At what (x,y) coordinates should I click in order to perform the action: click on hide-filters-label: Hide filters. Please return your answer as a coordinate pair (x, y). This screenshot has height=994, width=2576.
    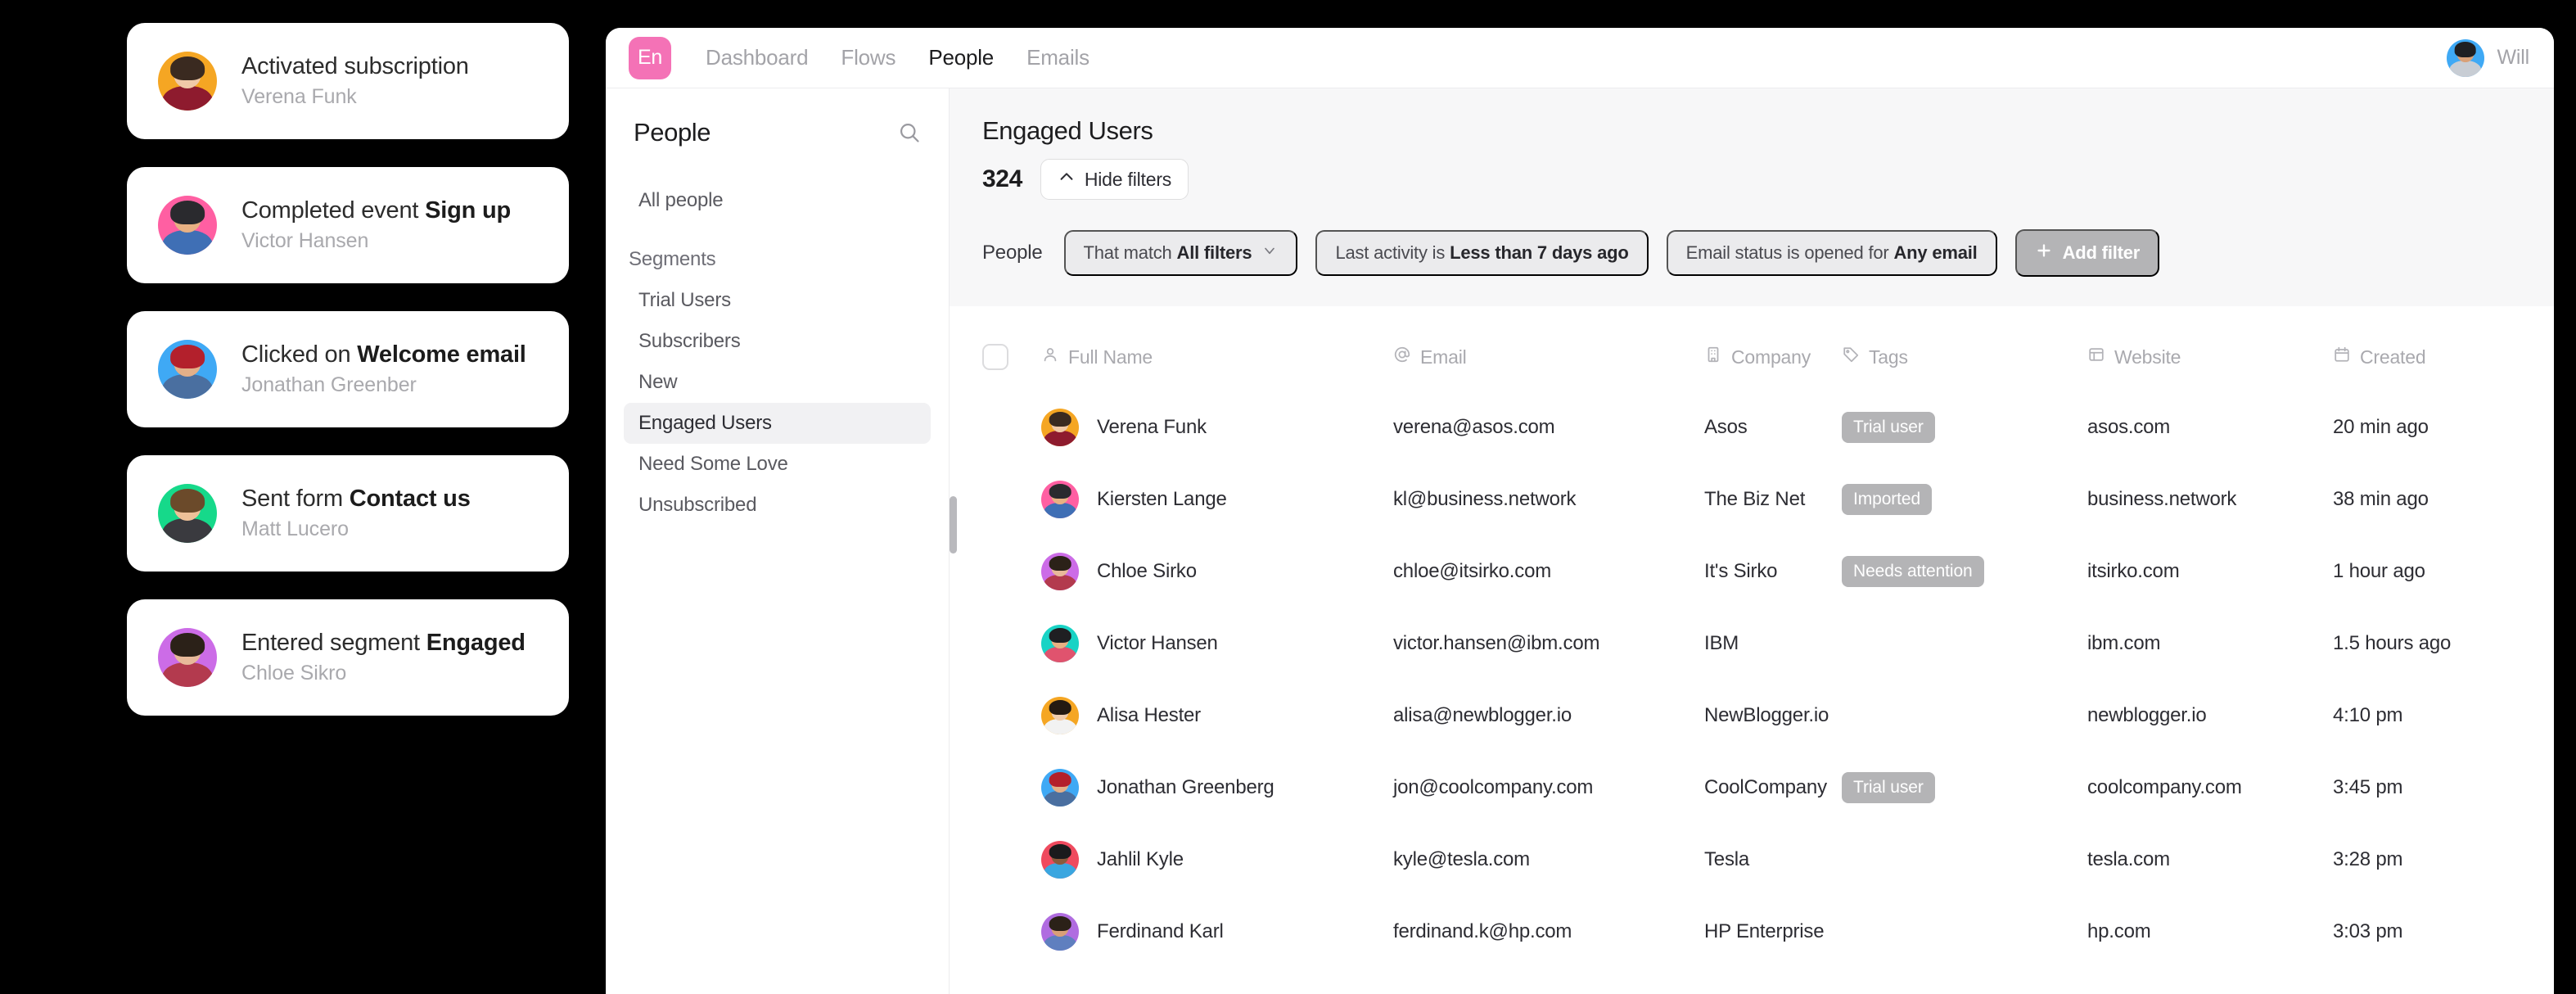
    Looking at the image, I should click on (1128, 179).